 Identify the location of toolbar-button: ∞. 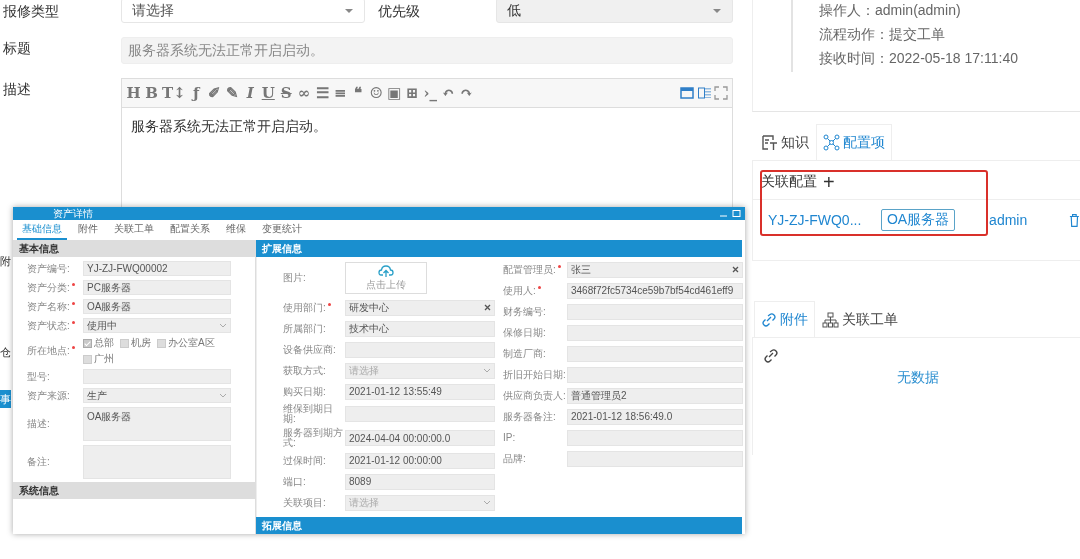
(304, 93).